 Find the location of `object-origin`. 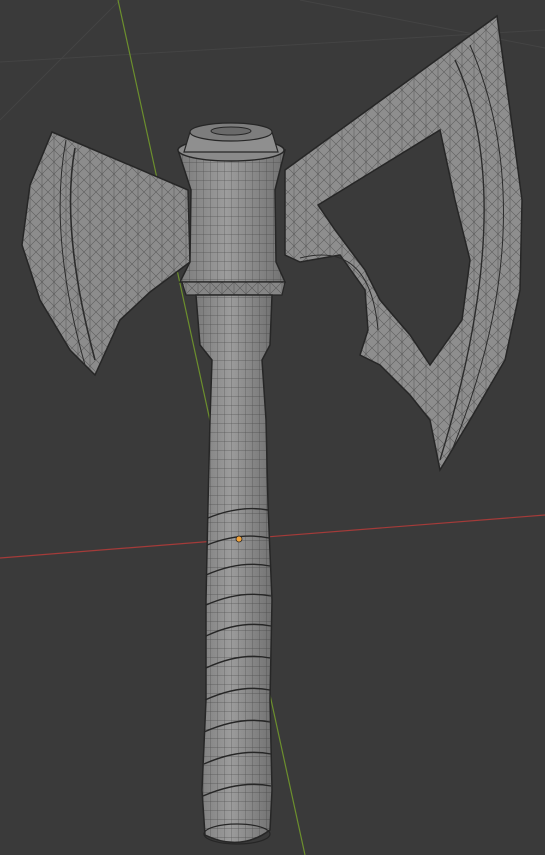

object-origin is located at coordinates (239, 539).